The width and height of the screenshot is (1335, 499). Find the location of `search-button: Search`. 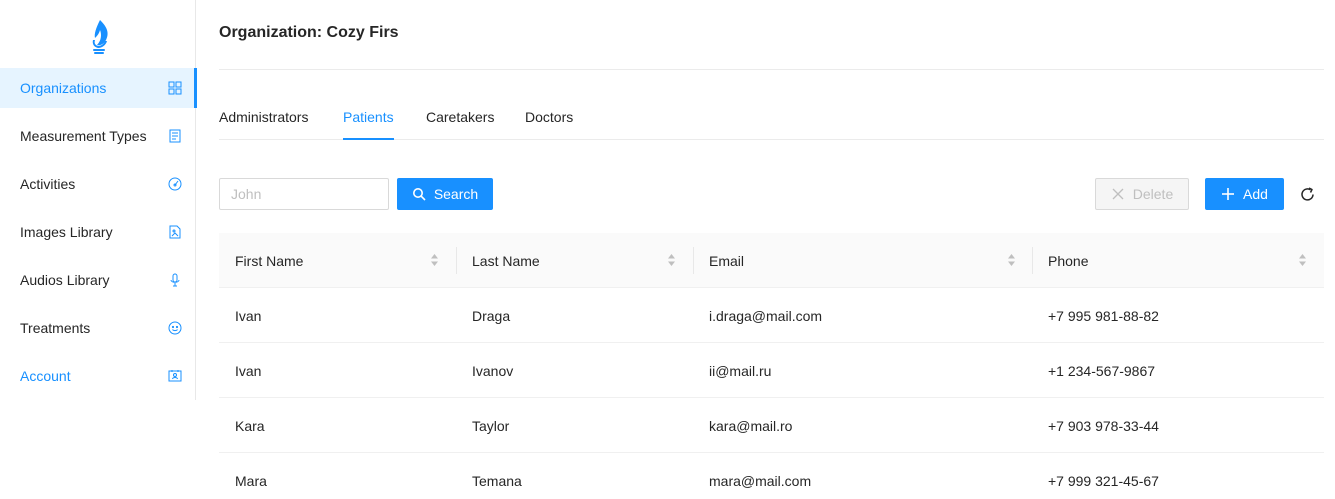

search-button: Search is located at coordinates (445, 194).